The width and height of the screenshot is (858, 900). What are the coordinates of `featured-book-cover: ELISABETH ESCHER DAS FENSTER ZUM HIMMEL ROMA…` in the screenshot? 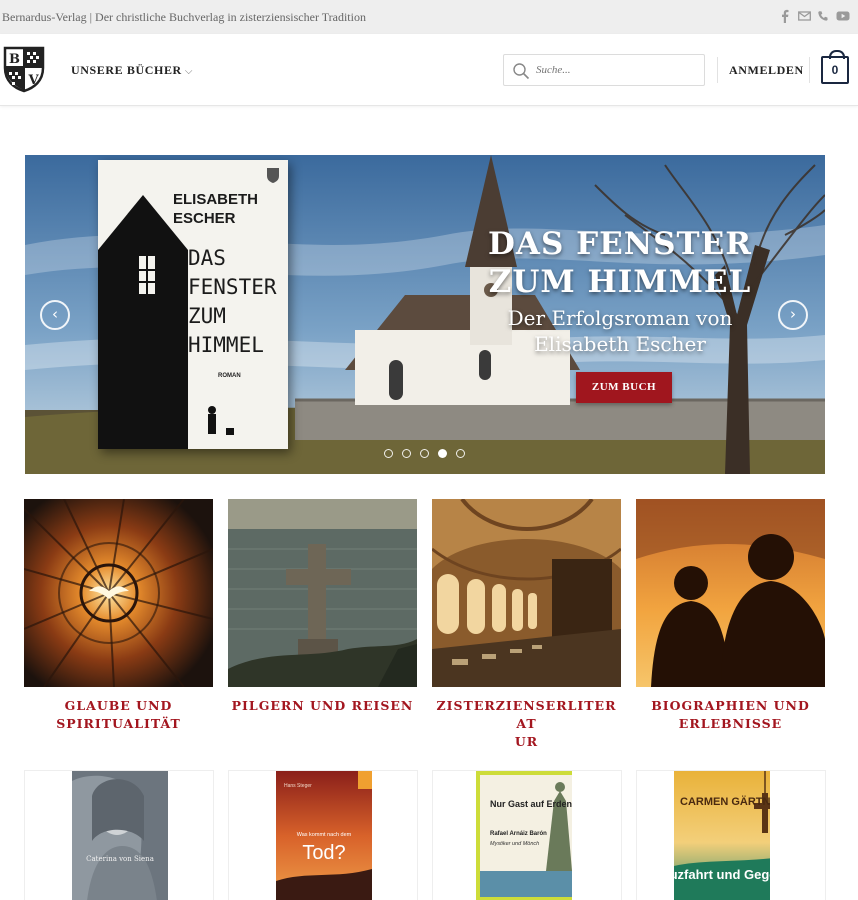 It's located at (193, 304).